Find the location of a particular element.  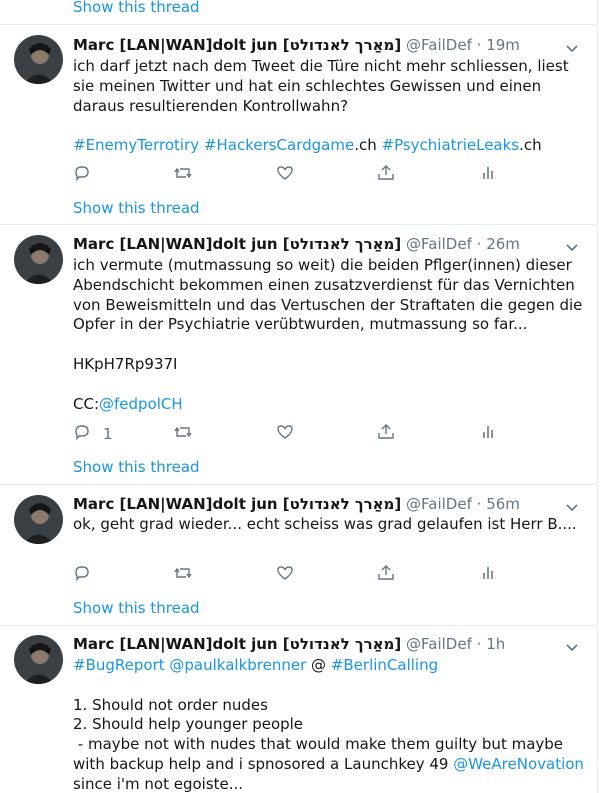

hashtag-link: #HackersCardgame is located at coordinates (279, 145).